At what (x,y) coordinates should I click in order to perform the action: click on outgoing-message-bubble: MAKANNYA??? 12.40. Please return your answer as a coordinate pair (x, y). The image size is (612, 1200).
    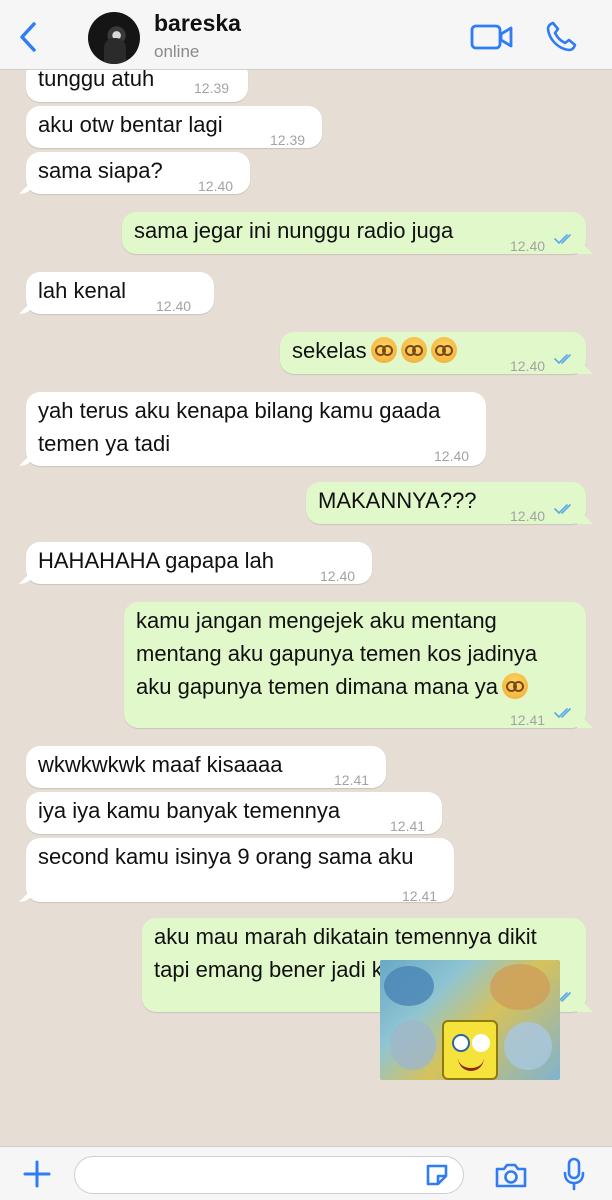
    Looking at the image, I should click on (446, 503).